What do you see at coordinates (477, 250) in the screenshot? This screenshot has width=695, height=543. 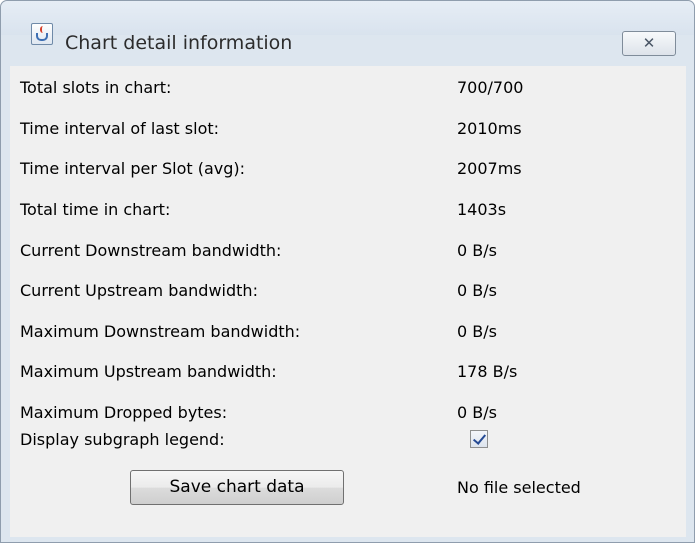 I see `current-downstream-value: 0 B/s` at bounding box center [477, 250].